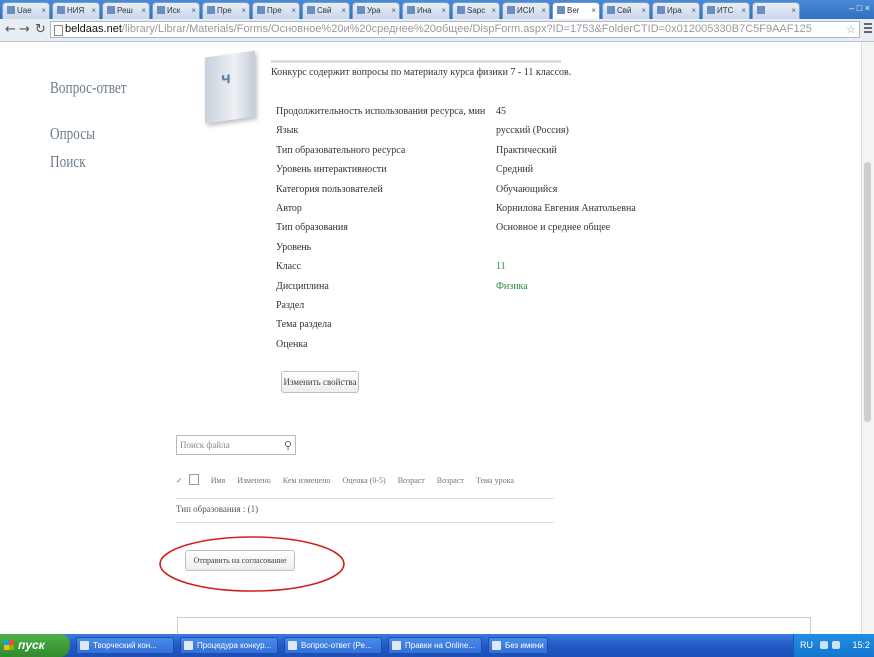  What do you see at coordinates (867, 292) in the screenshot?
I see `scrollbar-thumb` at bounding box center [867, 292].